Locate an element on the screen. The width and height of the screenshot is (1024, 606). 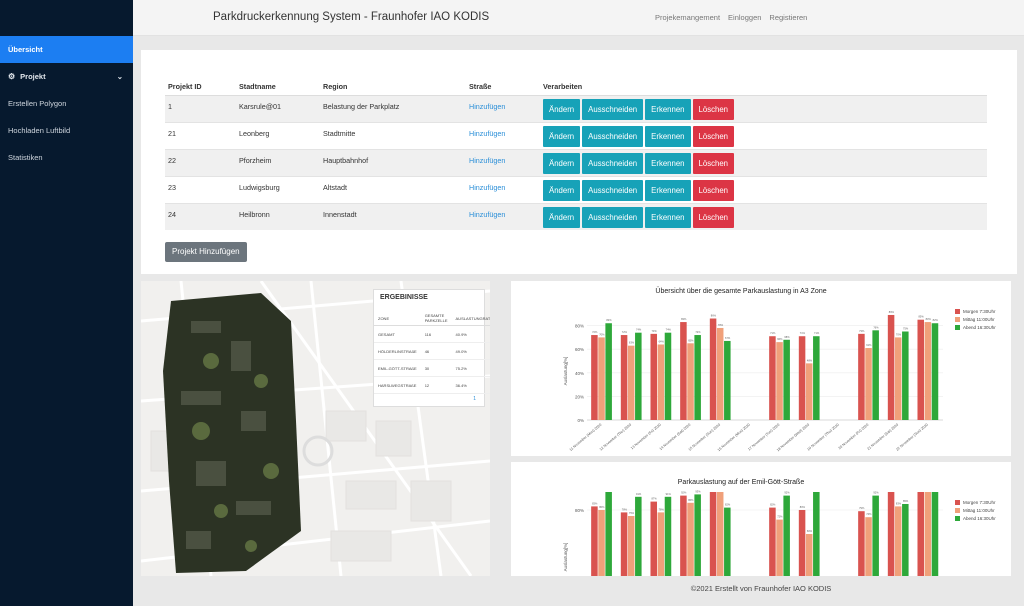
sidebar-item-uebersicht: Übersicht is located at coordinates (66, 49).